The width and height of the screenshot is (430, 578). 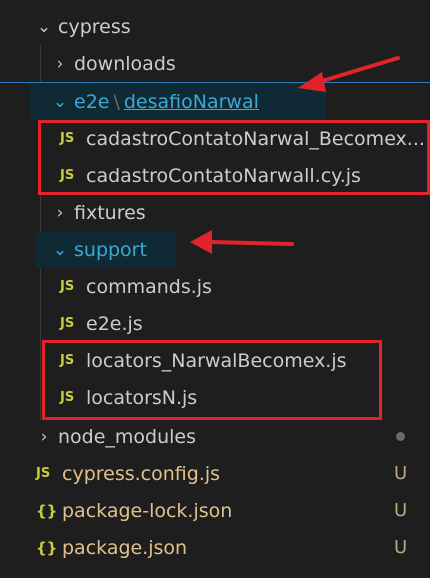 What do you see at coordinates (94, 26) in the screenshot?
I see `tree-item-label: cypress` at bounding box center [94, 26].